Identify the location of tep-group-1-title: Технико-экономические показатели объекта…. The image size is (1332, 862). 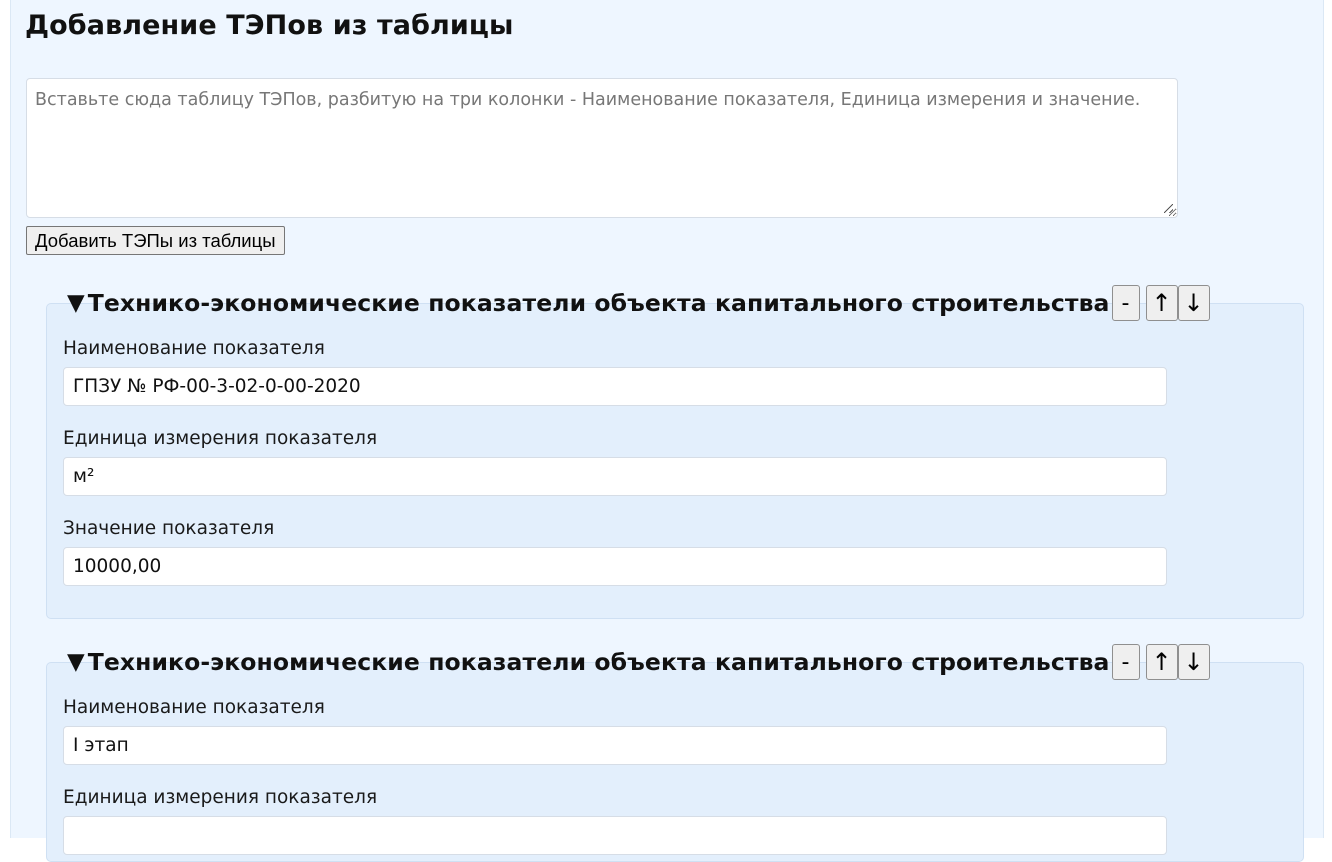
(598, 303).